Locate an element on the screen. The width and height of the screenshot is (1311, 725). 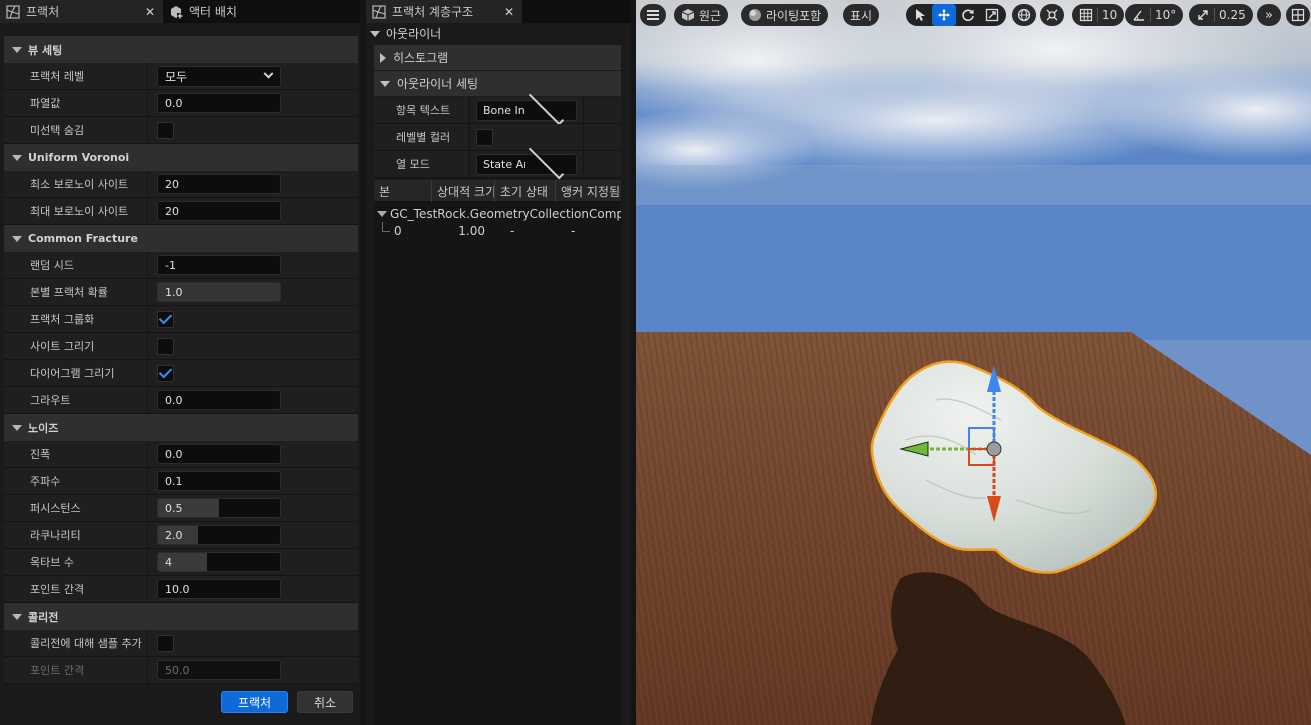
row-color-by-level: 레벨별 컬러 is located at coordinates (497, 137).